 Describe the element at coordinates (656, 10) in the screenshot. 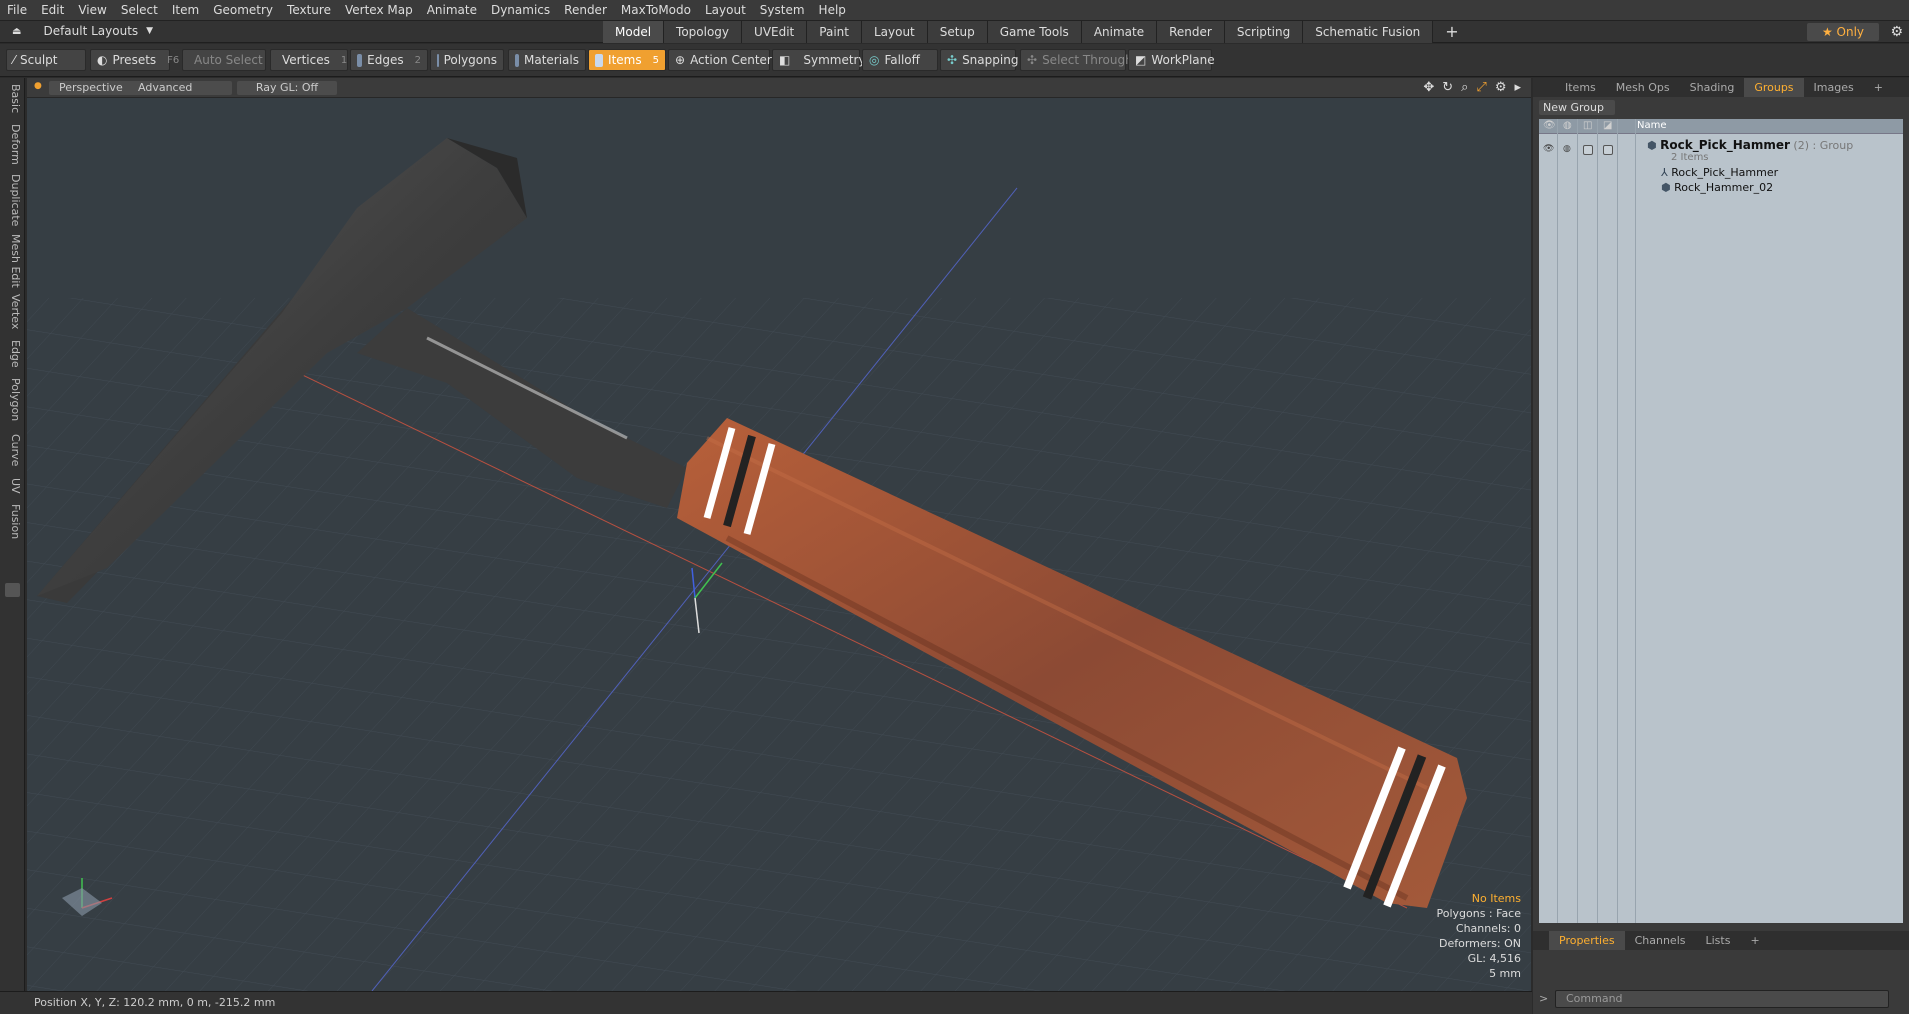

I see `menu-maxtomodo: MaxToModo` at that location.